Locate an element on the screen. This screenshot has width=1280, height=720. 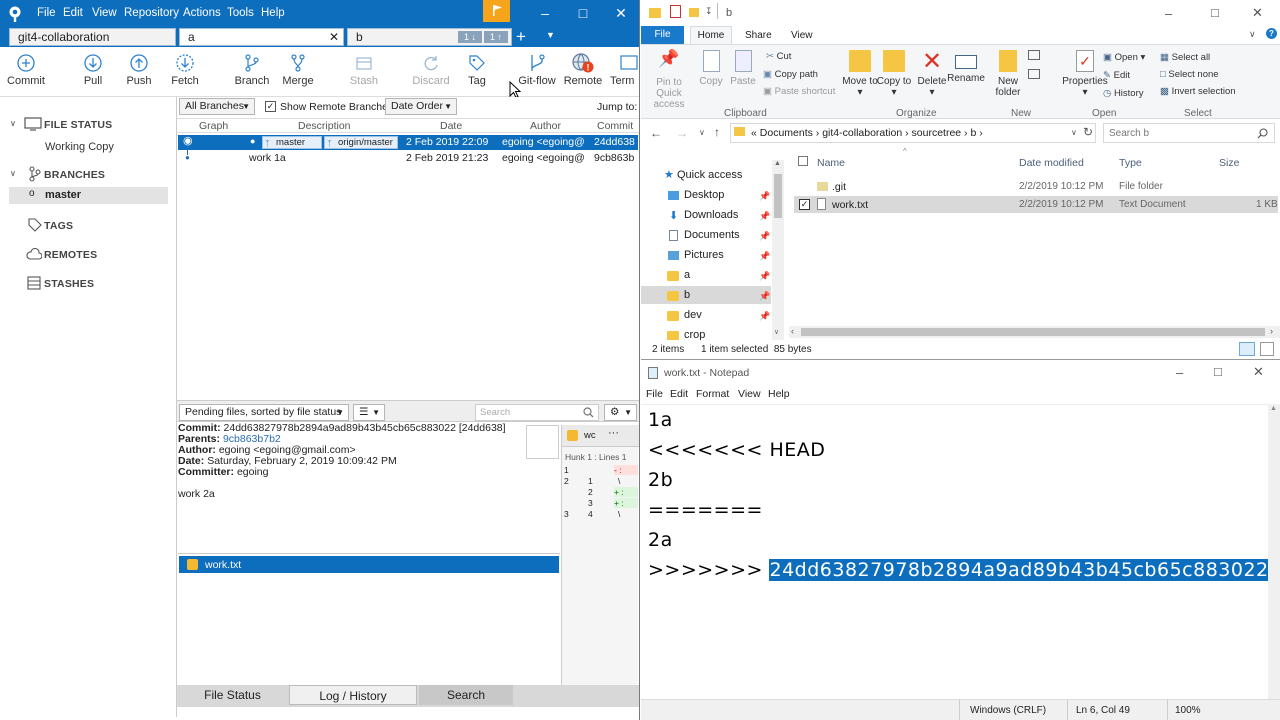
date-modified-column-header: Date modified is located at coordinates (1051, 163).